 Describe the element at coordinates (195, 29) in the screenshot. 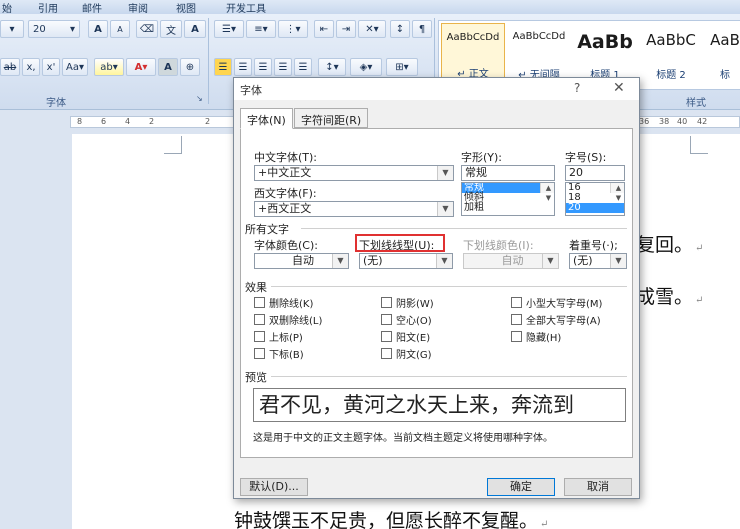

I see `char-border-icon: A` at that location.